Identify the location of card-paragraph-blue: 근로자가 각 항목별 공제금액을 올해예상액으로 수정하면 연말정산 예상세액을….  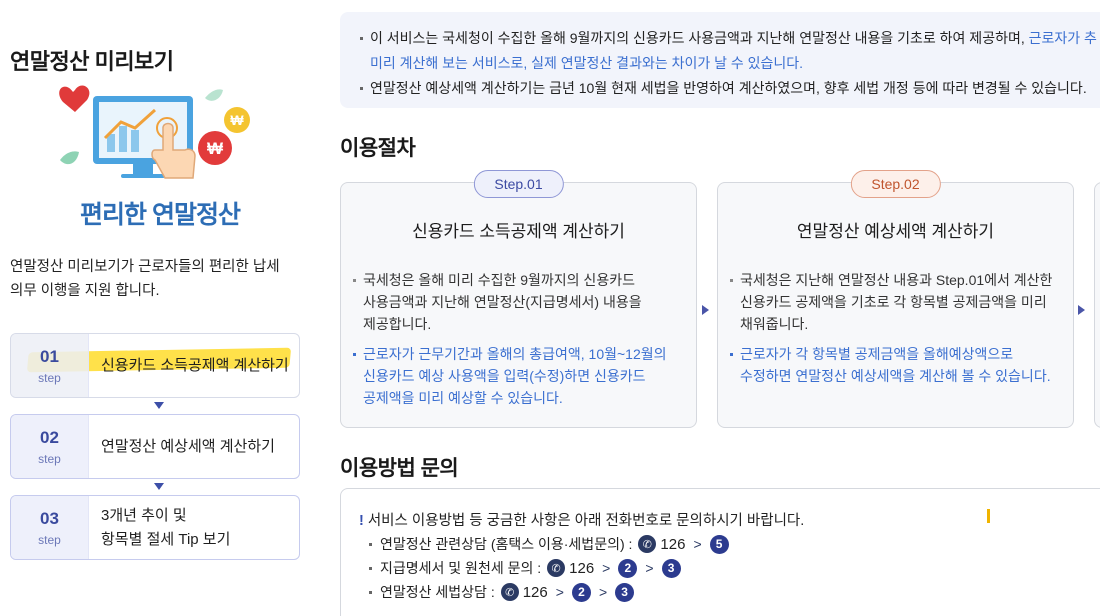
(898, 365).